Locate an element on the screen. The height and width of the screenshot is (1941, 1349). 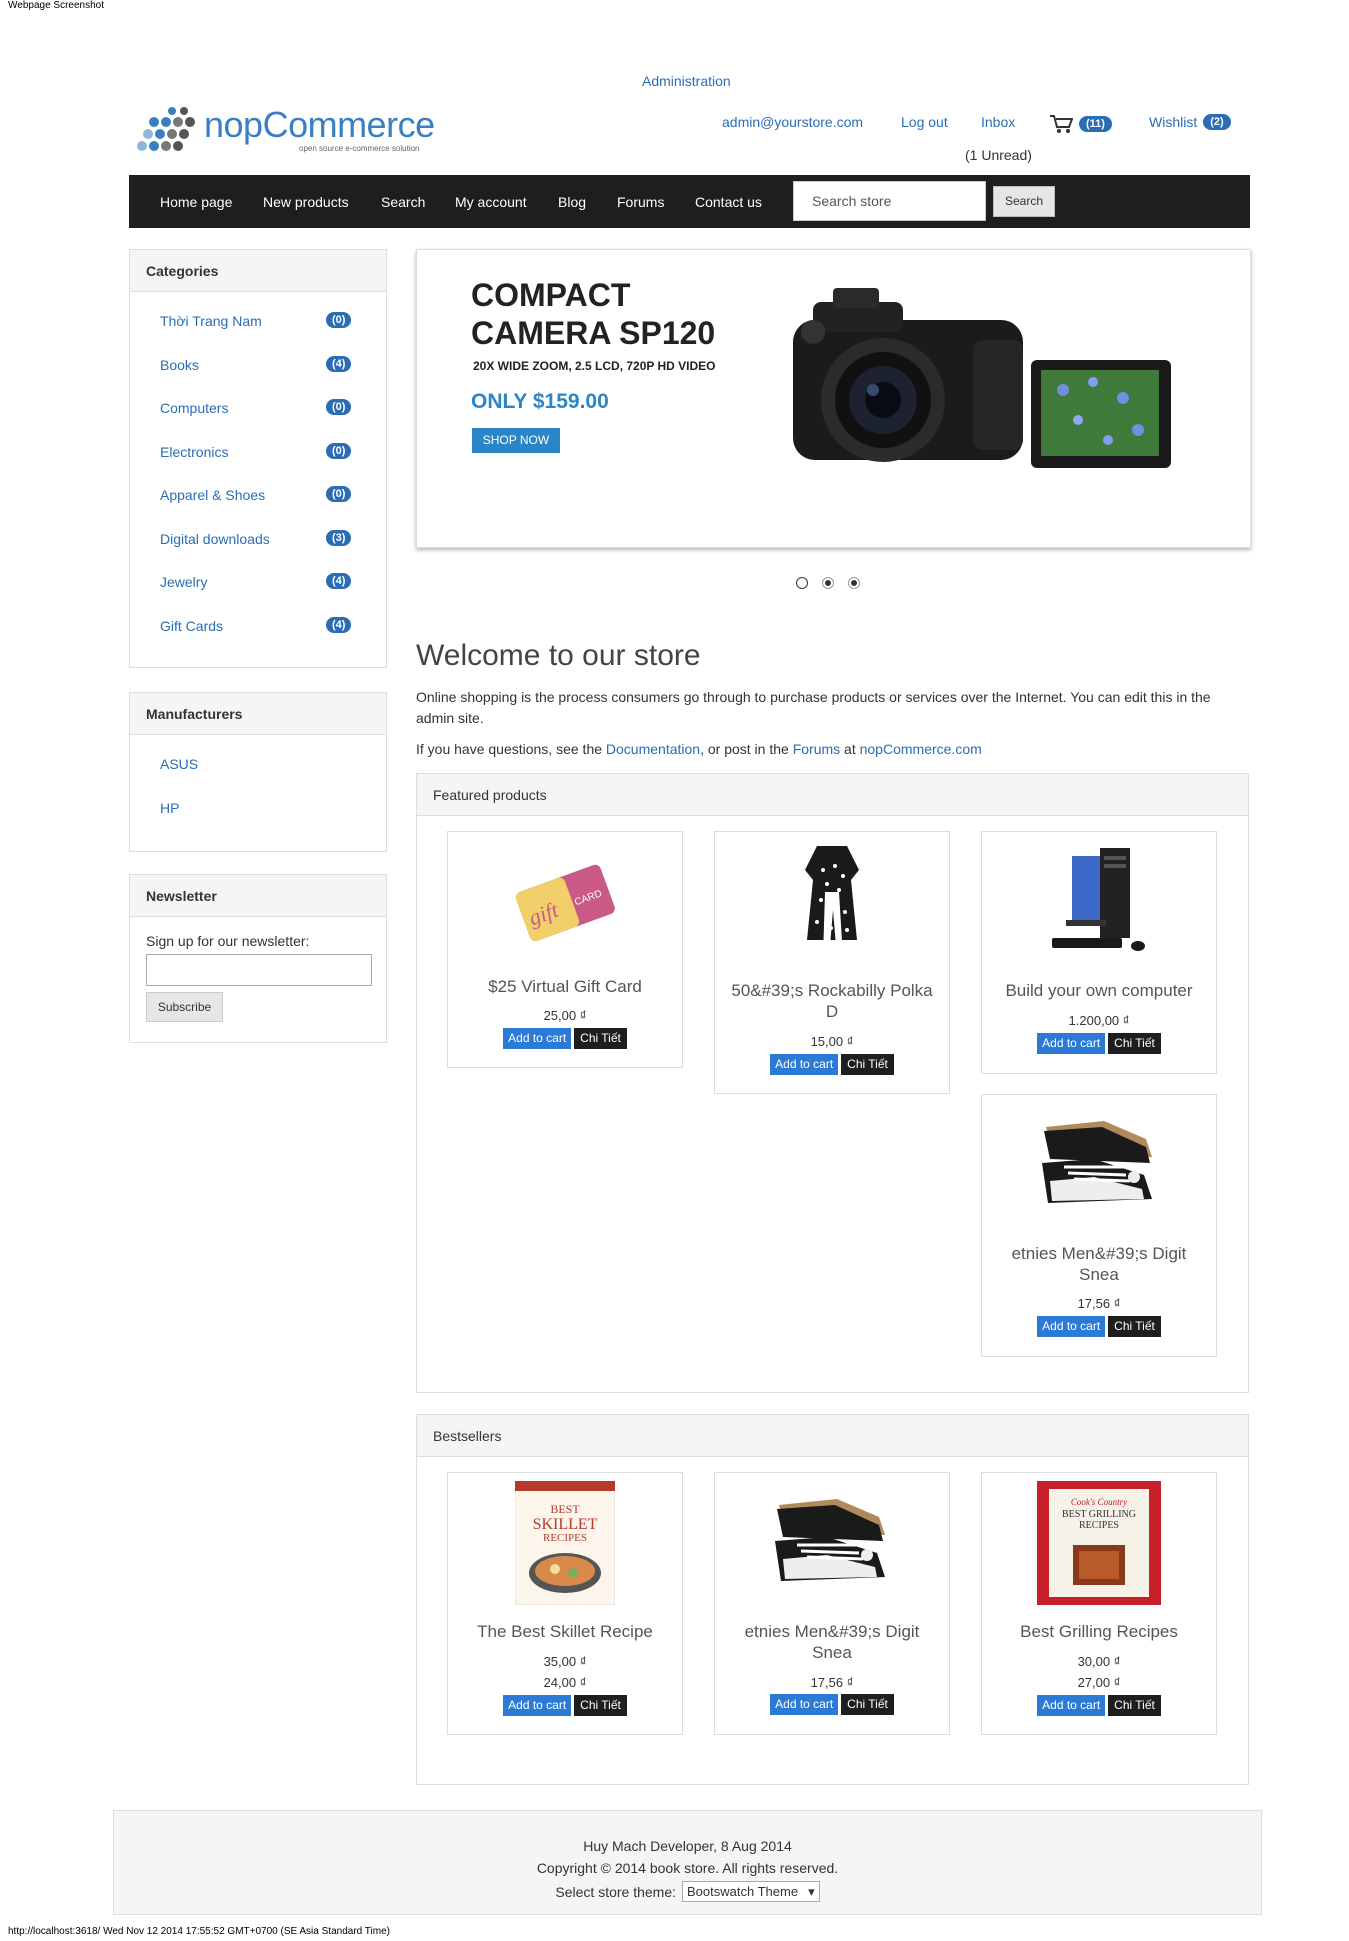
theme-select-value: Bootswatch Theme is located at coordinates (743, 1891).